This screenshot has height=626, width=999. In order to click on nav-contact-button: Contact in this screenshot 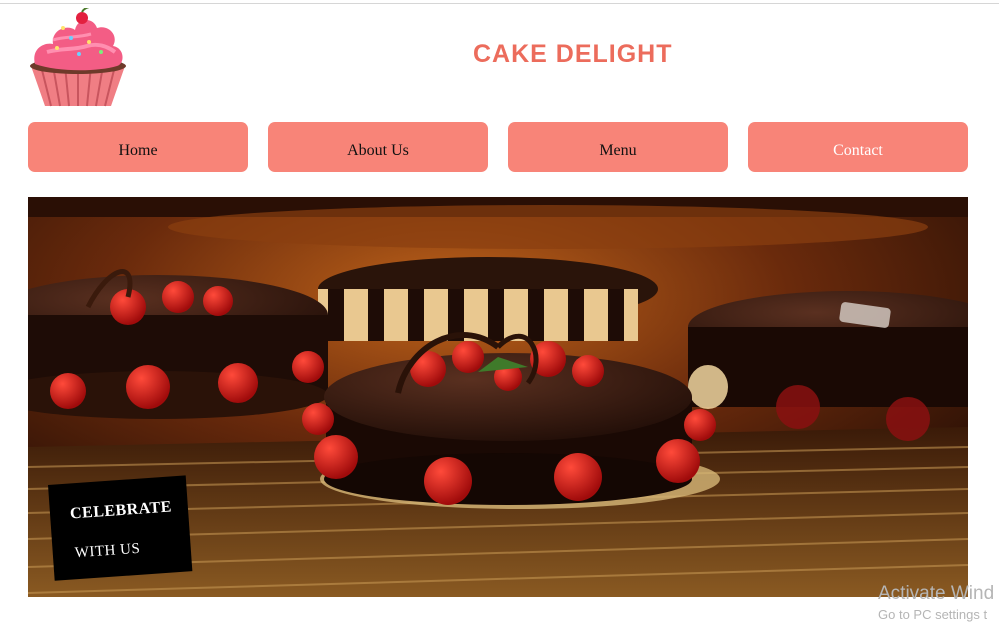, I will do `click(858, 147)`.